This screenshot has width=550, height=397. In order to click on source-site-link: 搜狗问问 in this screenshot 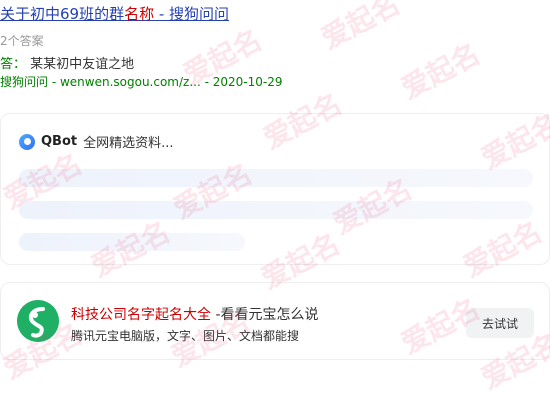, I will do `click(24, 82)`.